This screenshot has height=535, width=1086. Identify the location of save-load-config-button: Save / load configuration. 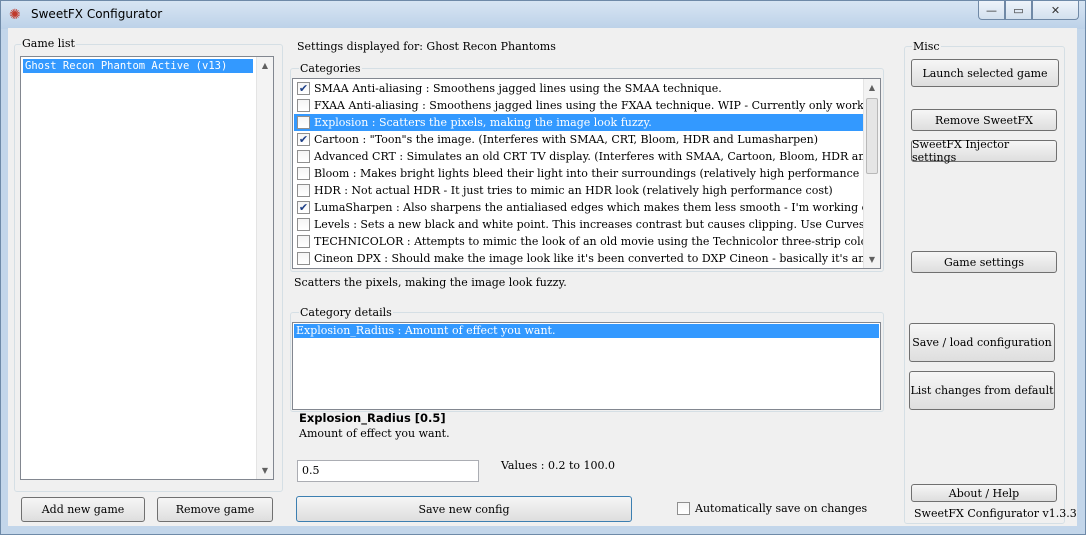
(982, 342).